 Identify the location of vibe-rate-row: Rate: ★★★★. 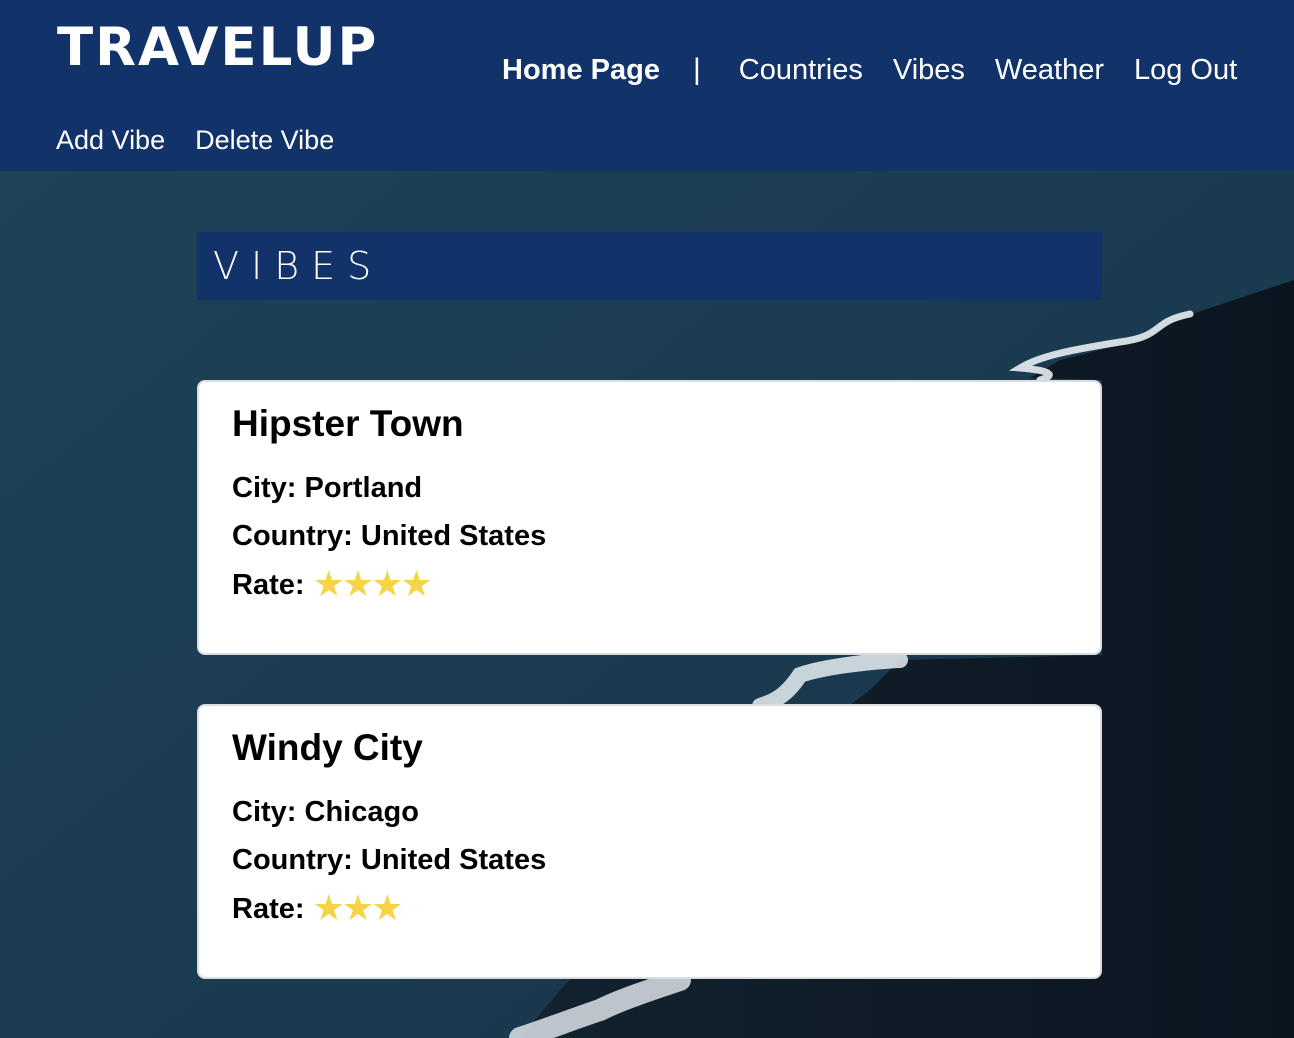
(666, 584).